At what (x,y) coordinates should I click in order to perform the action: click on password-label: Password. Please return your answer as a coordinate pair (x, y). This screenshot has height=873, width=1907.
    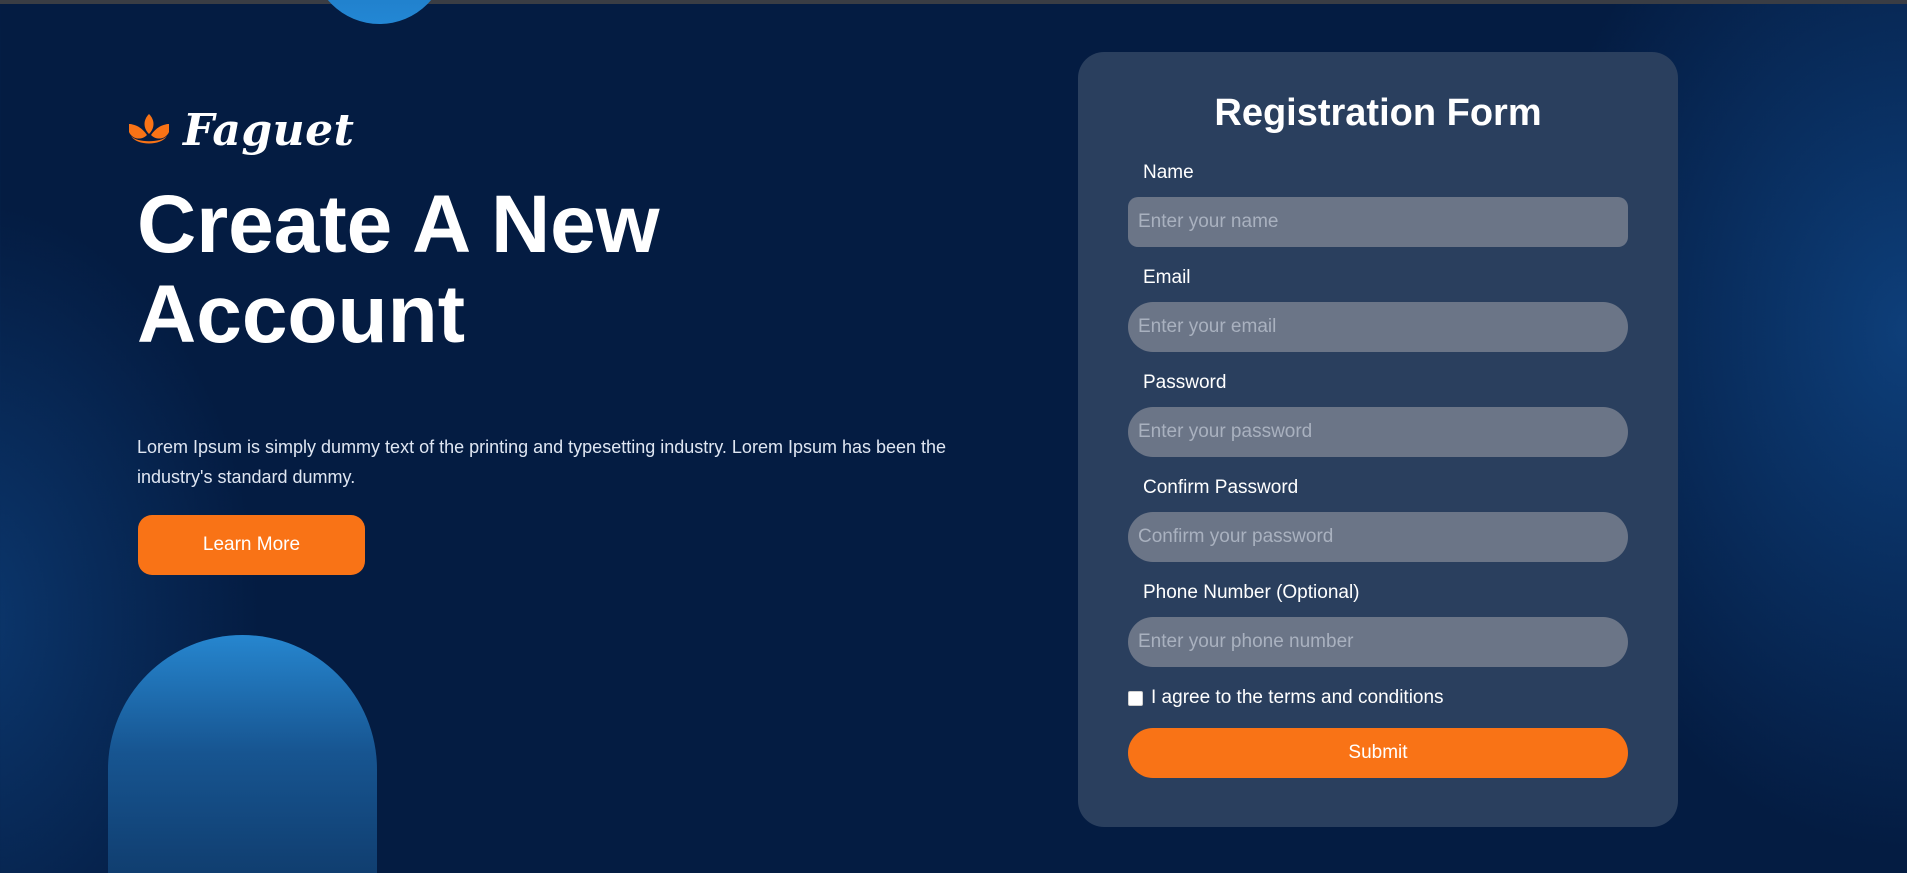
    Looking at the image, I should click on (1185, 382).